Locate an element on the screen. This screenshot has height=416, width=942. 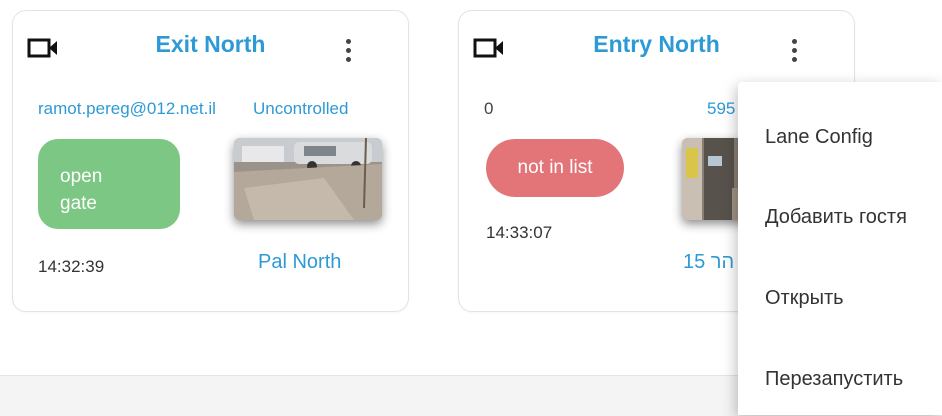
menu-item-add-guest: Добавить гостя is located at coordinates (836, 217).